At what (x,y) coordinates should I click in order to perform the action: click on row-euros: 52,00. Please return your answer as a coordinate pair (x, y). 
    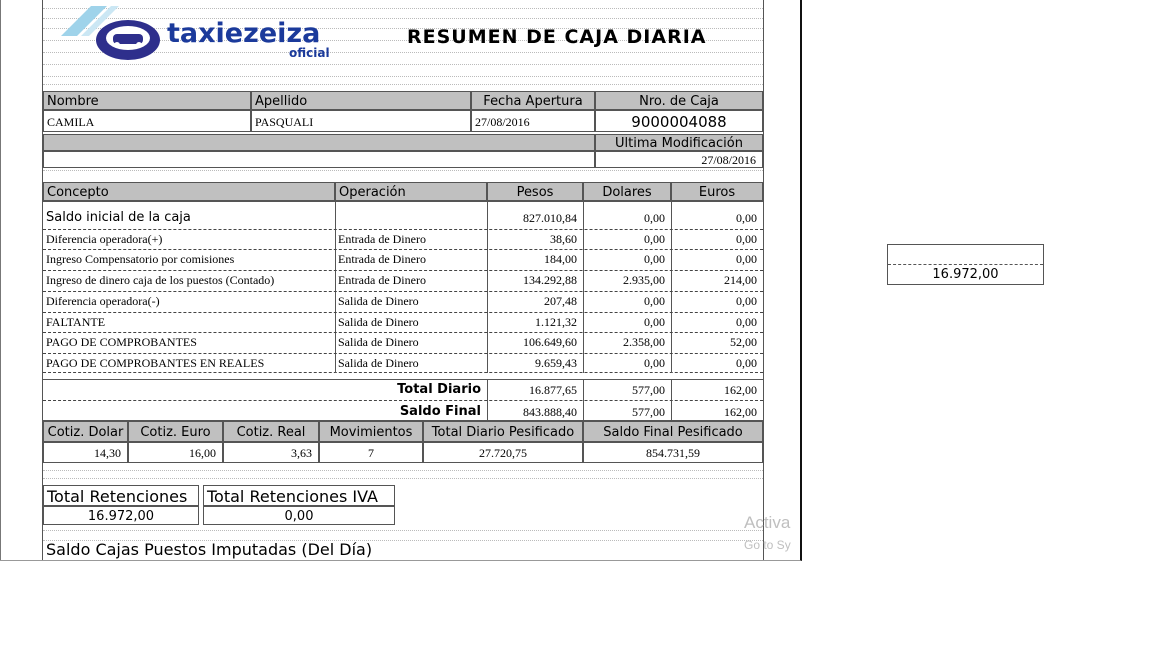
    Looking at the image, I should click on (743, 342).